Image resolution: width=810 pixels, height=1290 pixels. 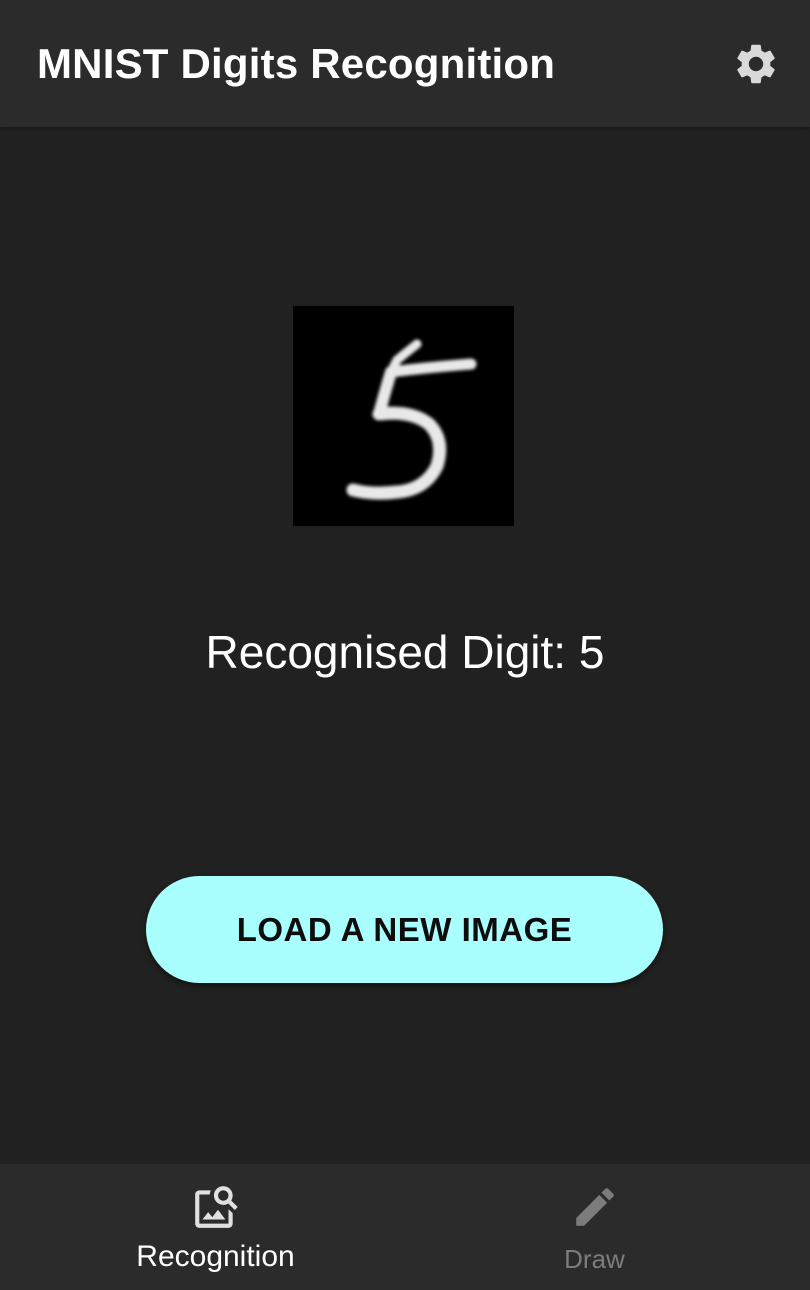 What do you see at coordinates (296, 63) in the screenshot?
I see `app-title: MNIST Digits Recognition` at bounding box center [296, 63].